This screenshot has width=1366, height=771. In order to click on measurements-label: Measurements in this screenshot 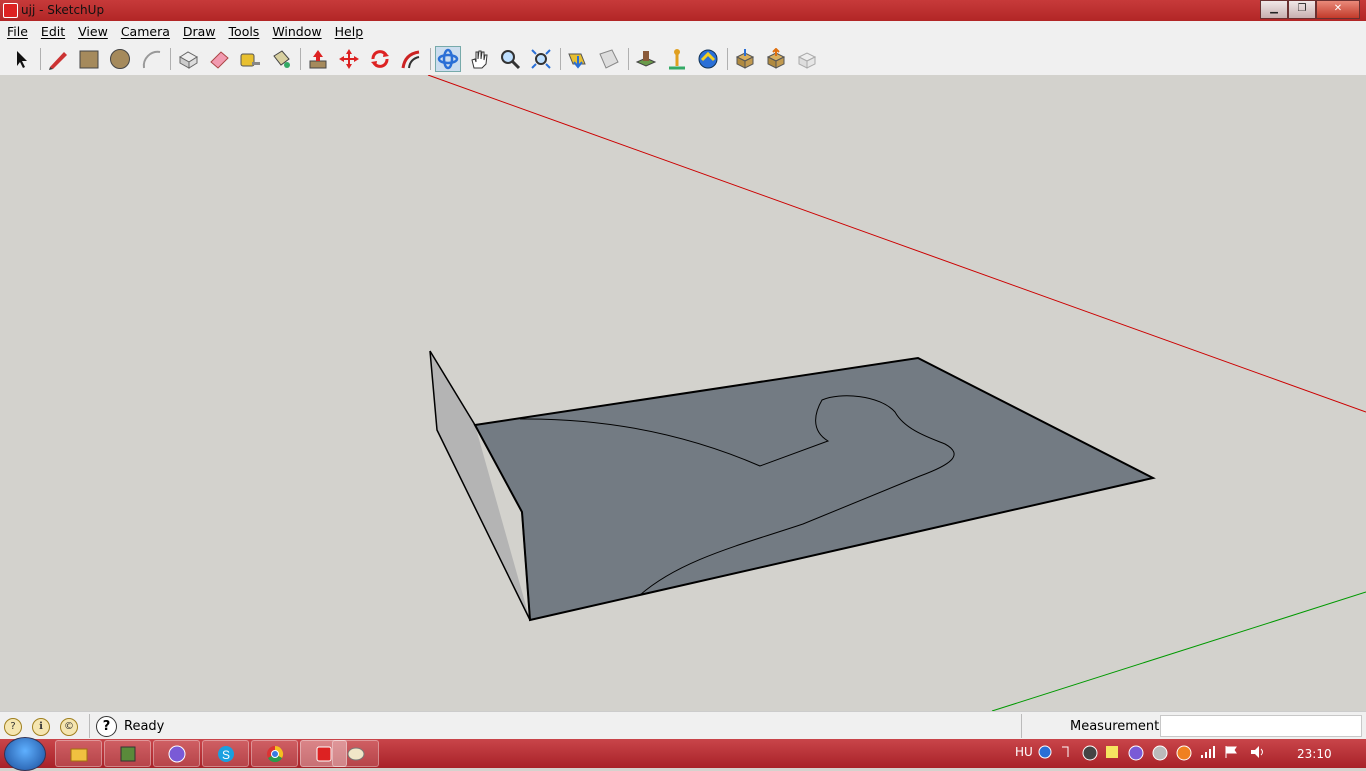, I will do `click(1118, 726)`.